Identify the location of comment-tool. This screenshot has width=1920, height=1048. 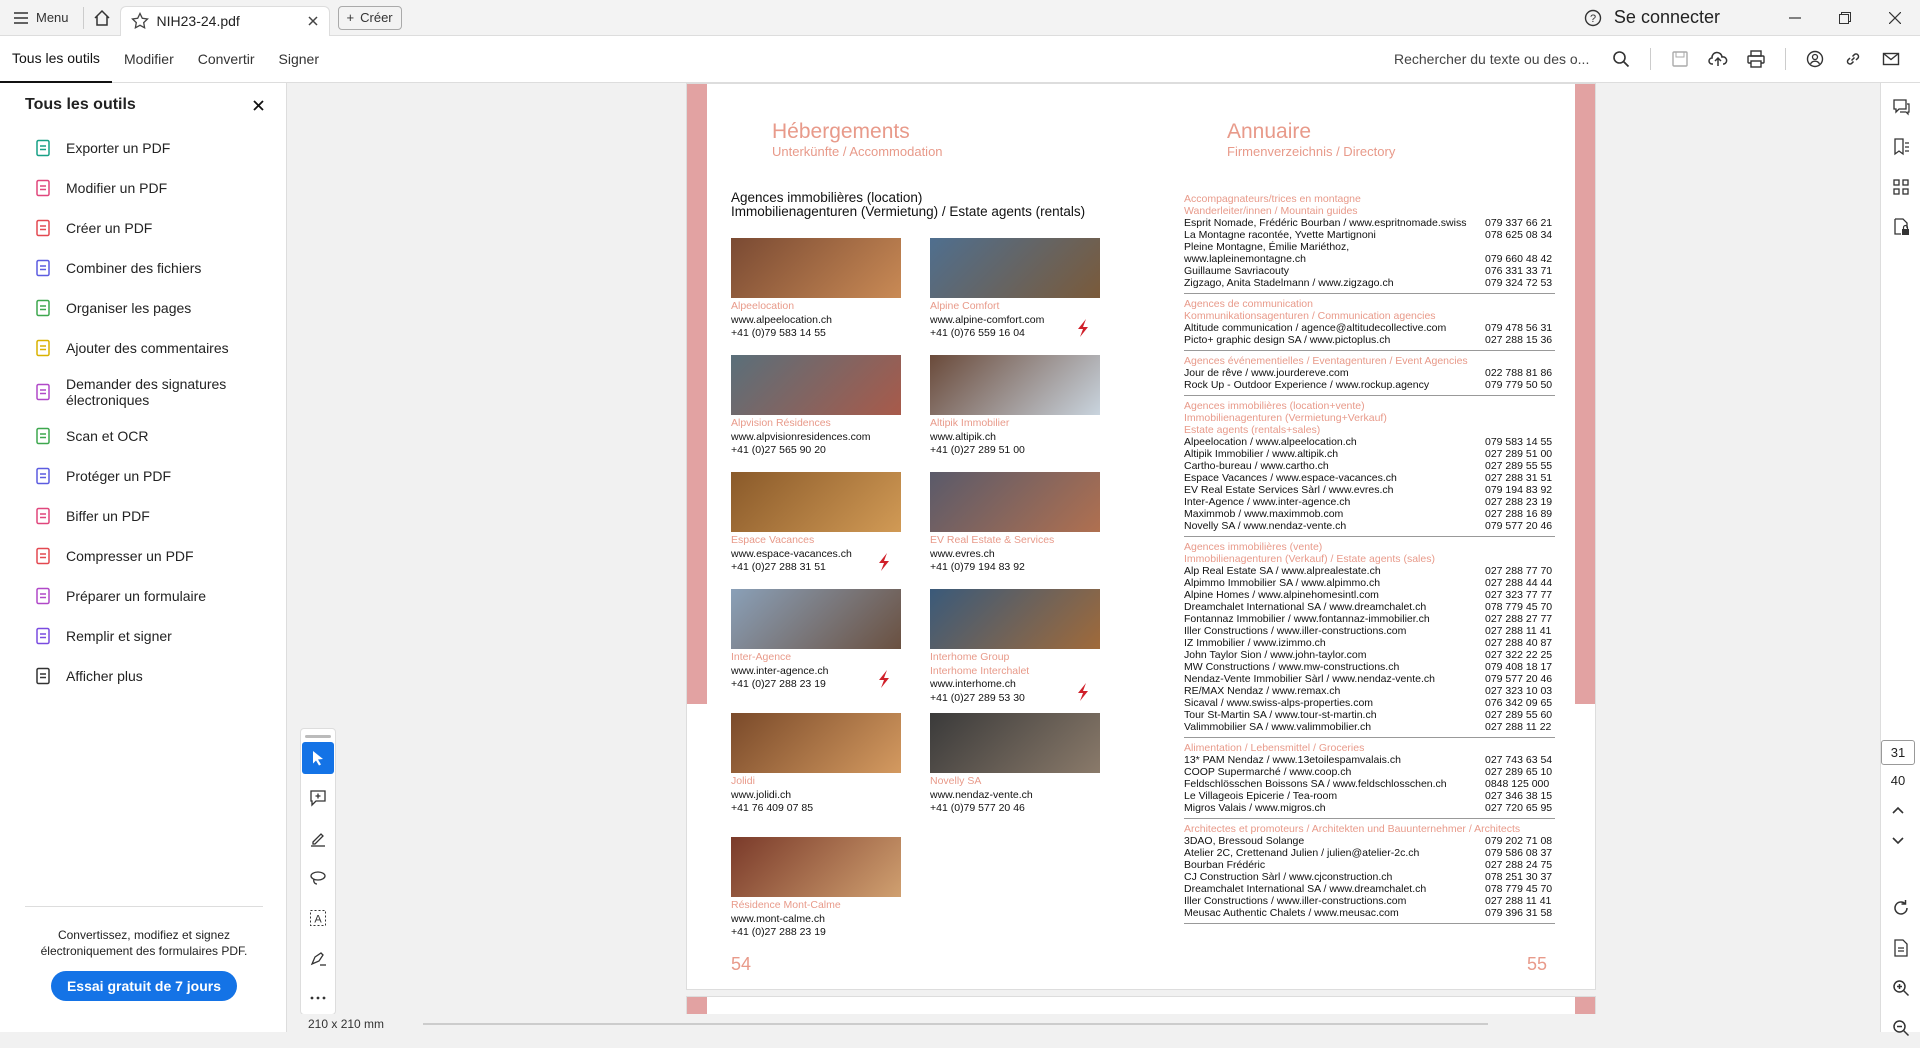
(318, 798).